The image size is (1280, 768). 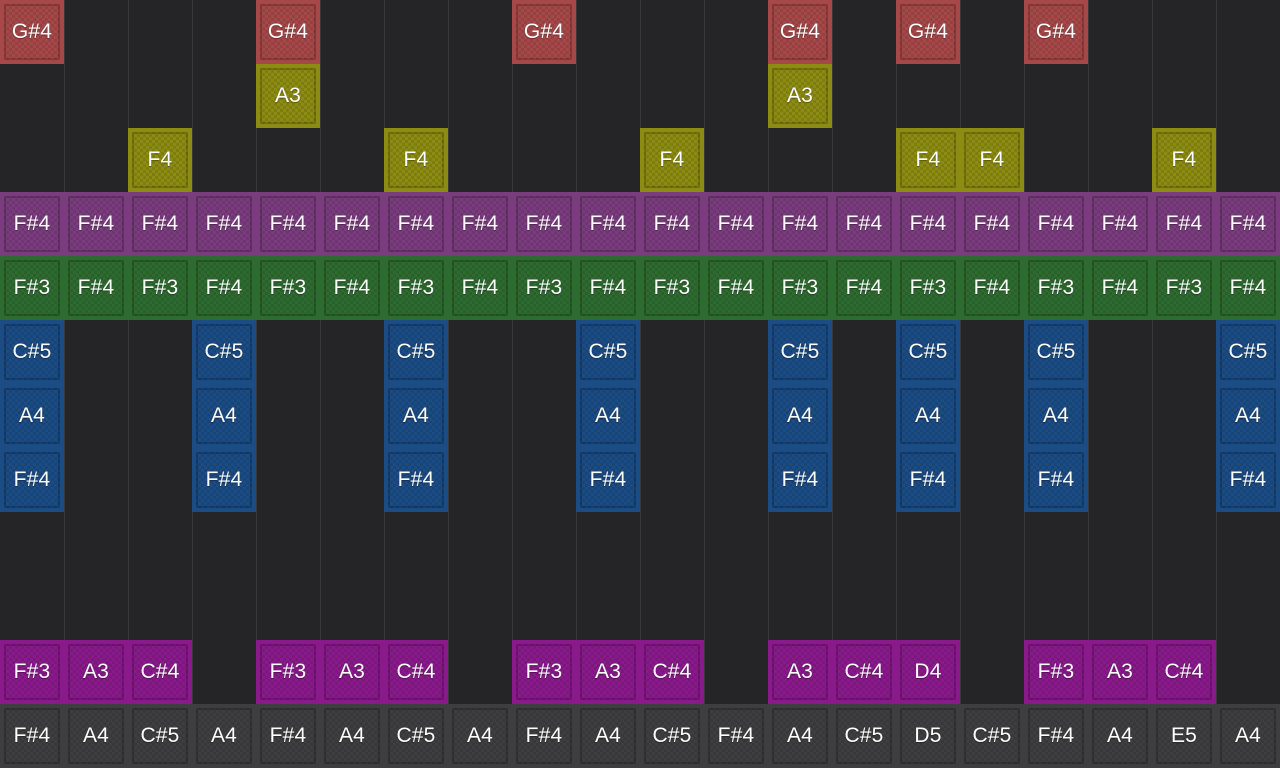 I want to click on note-cell-gray: E5, so click(x=1184, y=736).